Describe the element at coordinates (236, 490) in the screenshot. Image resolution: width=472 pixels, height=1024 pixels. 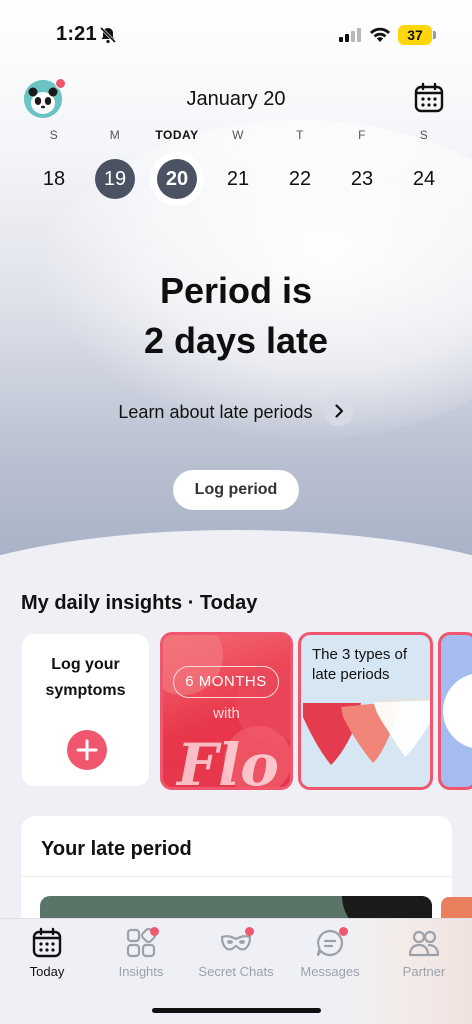
I see `log-period-button: Log period` at that location.